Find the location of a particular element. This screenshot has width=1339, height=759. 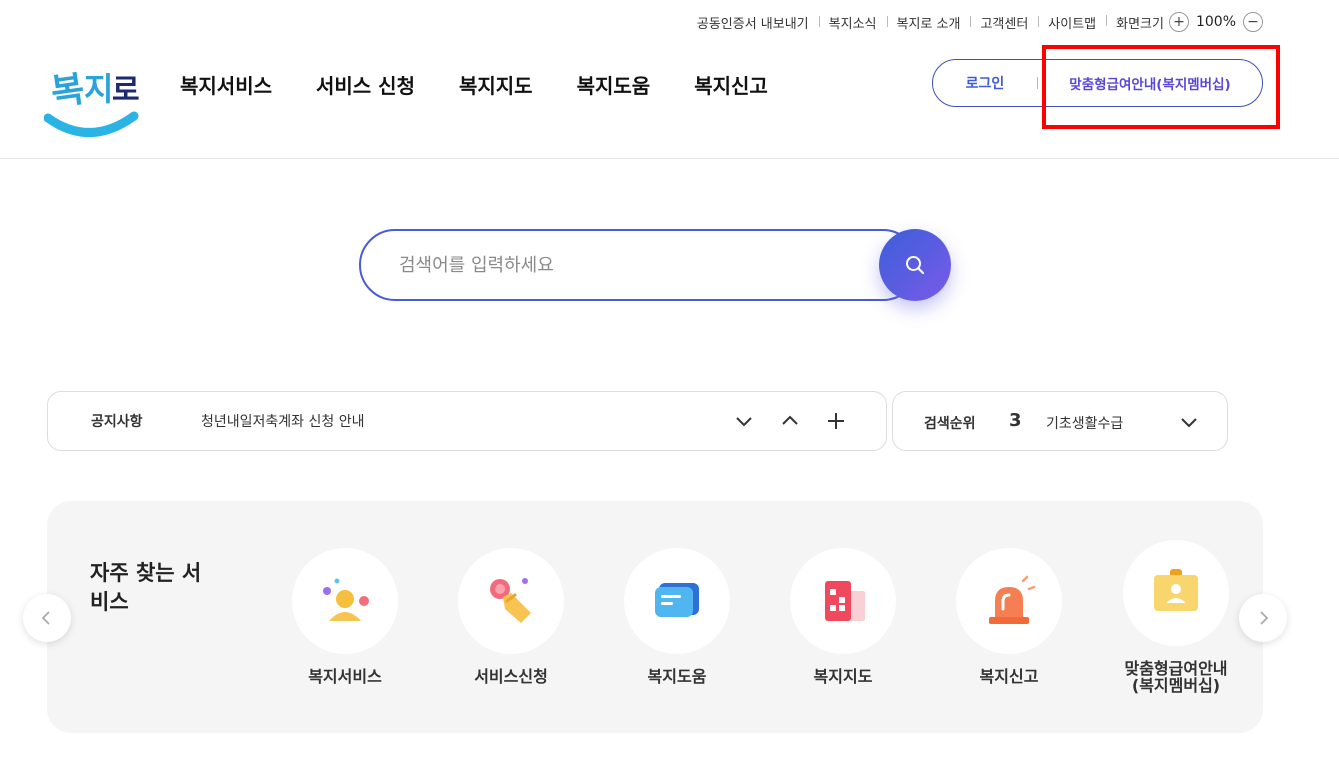

zoom-value: 100% is located at coordinates (1215, 22).